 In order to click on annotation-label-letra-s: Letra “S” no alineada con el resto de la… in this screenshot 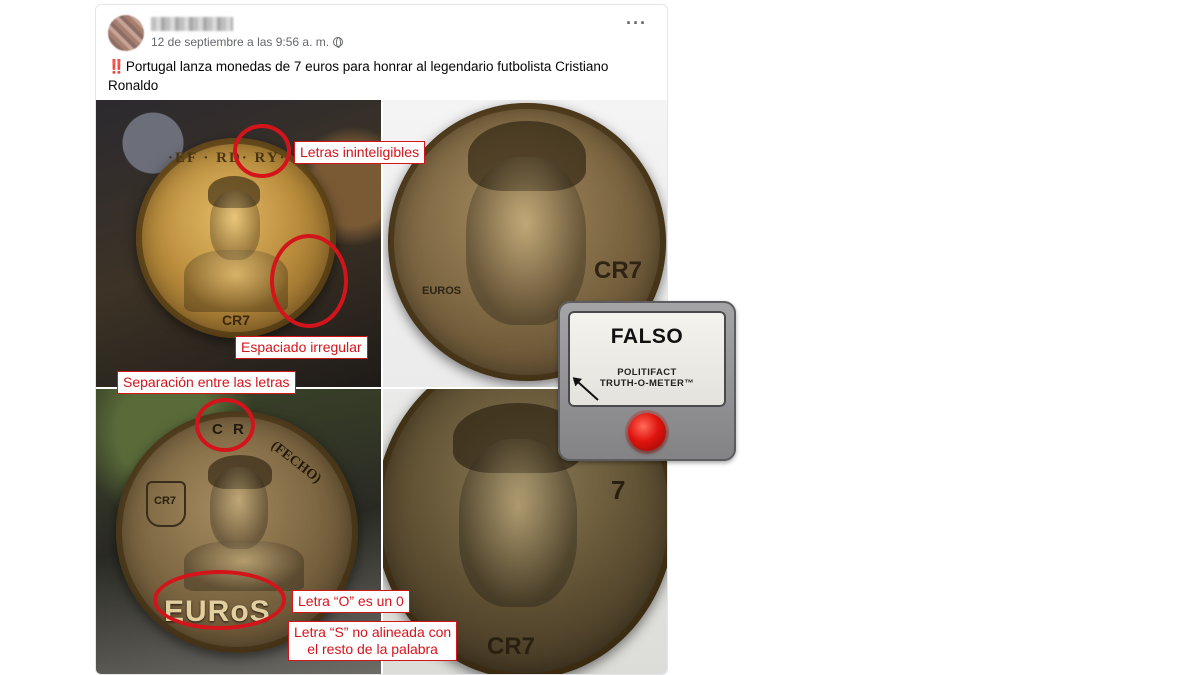, I will do `click(373, 641)`.